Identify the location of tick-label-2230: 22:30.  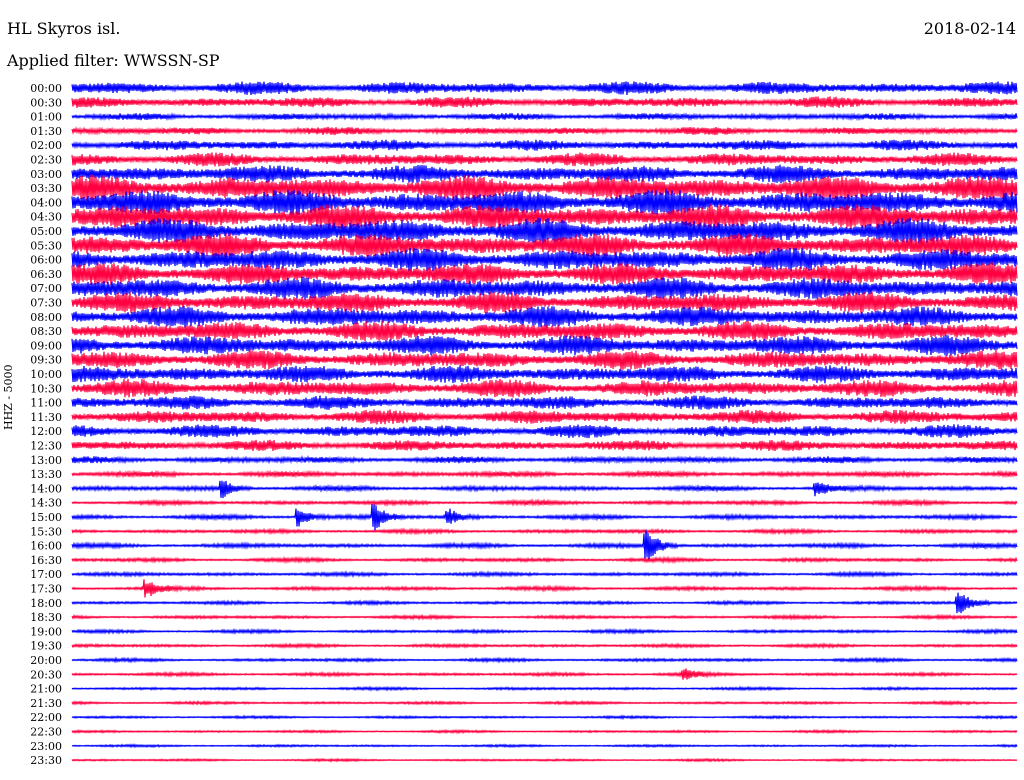
(46, 732).